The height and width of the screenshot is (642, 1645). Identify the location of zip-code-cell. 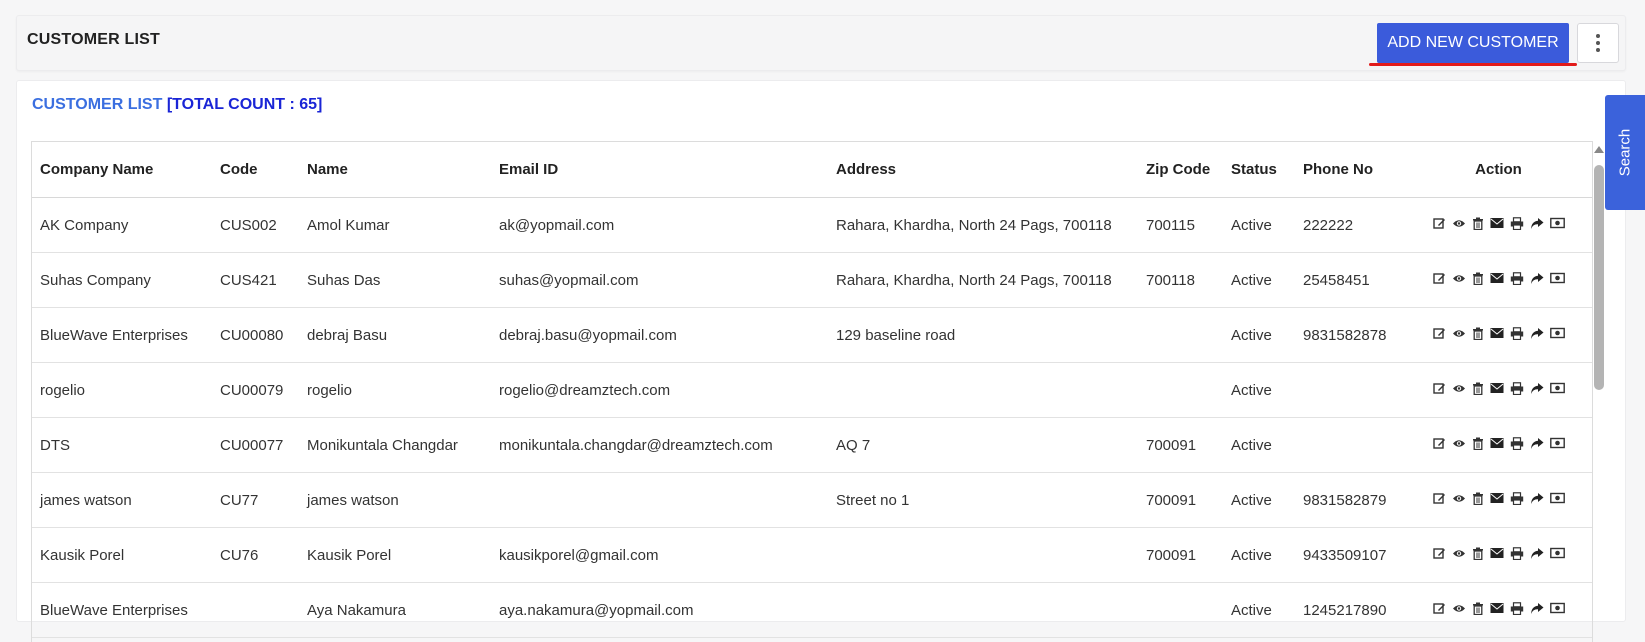
(1180, 610).